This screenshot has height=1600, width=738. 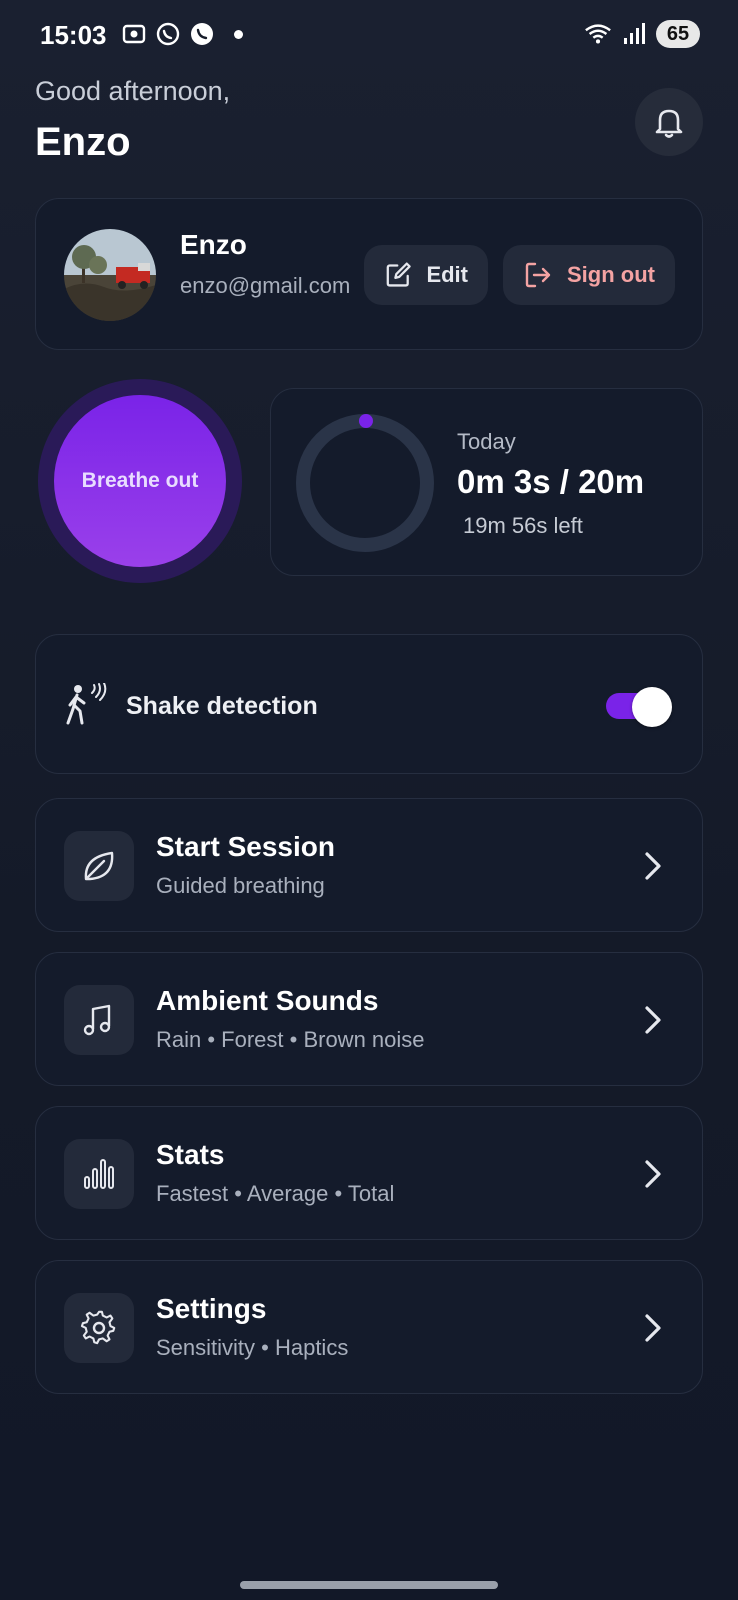 What do you see at coordinates (73, 35) in the screenshot?
I see `status-time: 15:03` at bounding box center [73, 35].